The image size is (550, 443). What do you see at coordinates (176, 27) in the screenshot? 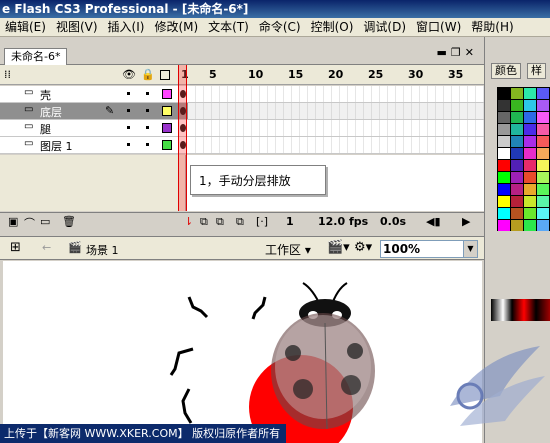
I see `menu-modify: 修改(M)` at bounding box center [176, 27].